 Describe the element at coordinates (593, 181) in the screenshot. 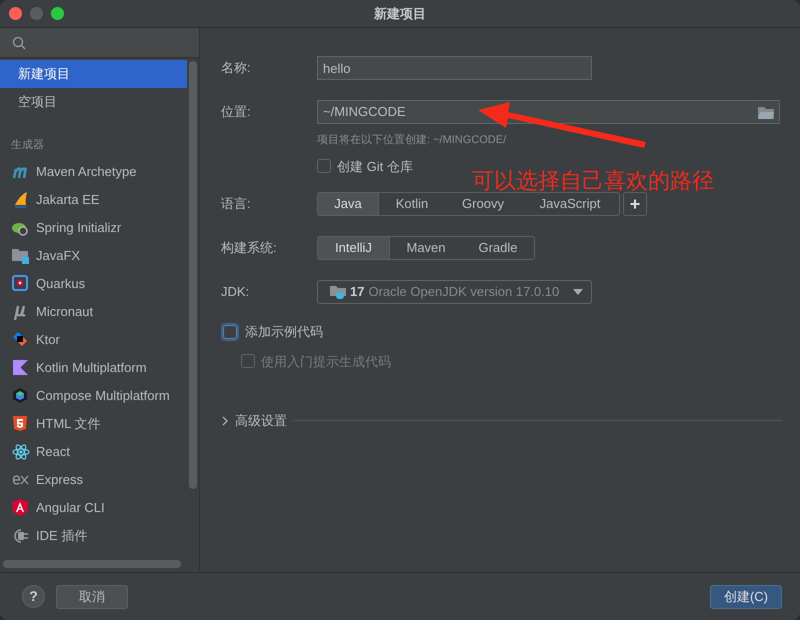

I see `annotation-text: 可以选择自己喜欢的路径` at that location.